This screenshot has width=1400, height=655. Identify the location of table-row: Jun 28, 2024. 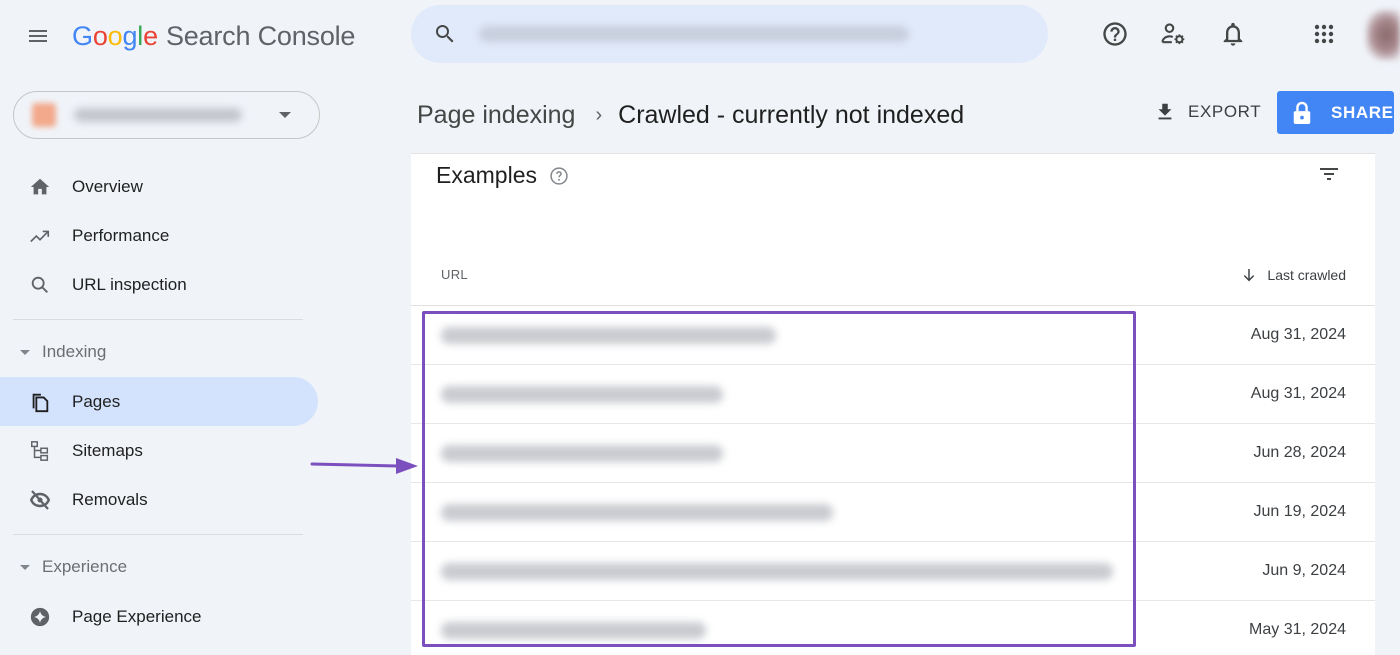
(893, 453).